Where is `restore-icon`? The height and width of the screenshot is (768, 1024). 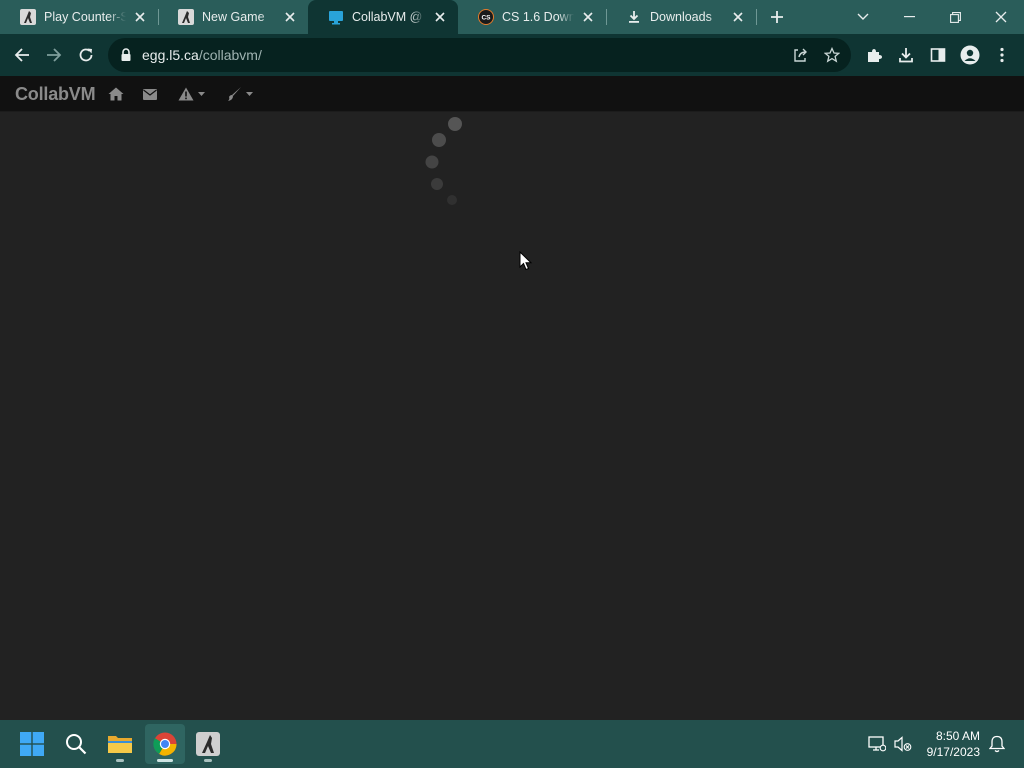
restore-icon is located at coordinates (955, 17).